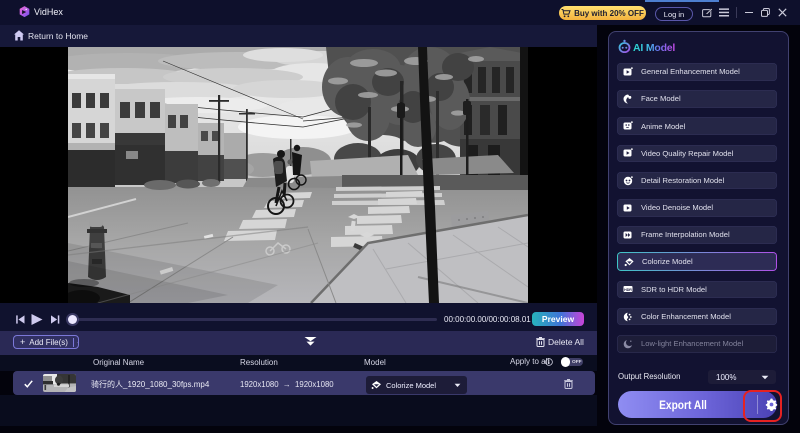  What do you see at coordinates (628, 290) in the screenshot?
I see `svg-text: HDR` at bounding box center [628, 290].